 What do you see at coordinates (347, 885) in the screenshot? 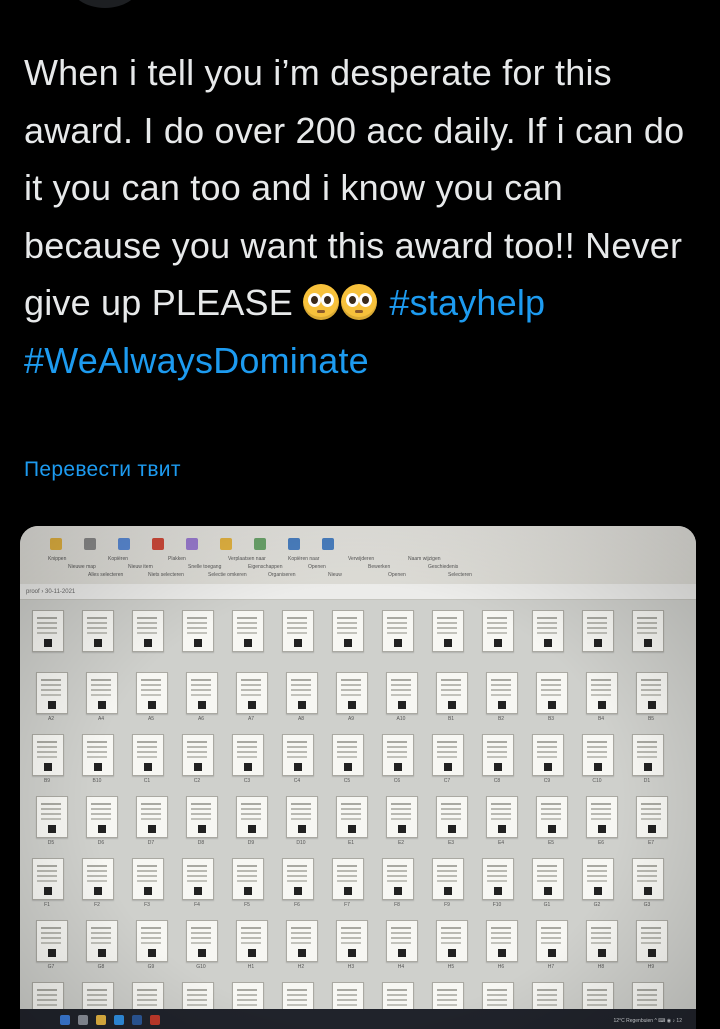
I see `file-item: F7` at bounding box center [347, 885].